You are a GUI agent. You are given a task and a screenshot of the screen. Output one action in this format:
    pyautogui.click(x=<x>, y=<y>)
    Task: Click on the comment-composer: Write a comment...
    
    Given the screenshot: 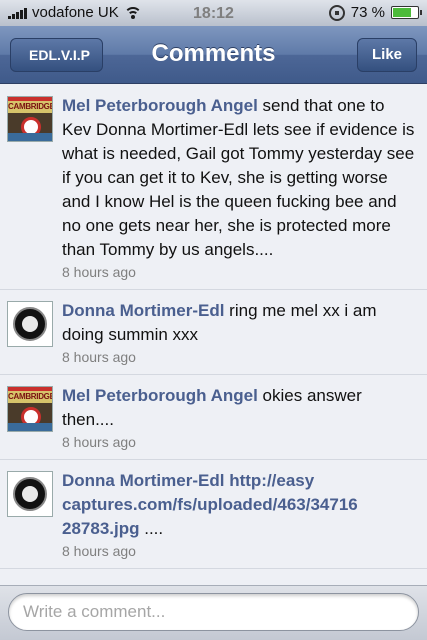 What is the action you would take?
    pyautogui.click(x=213, y=612)
    